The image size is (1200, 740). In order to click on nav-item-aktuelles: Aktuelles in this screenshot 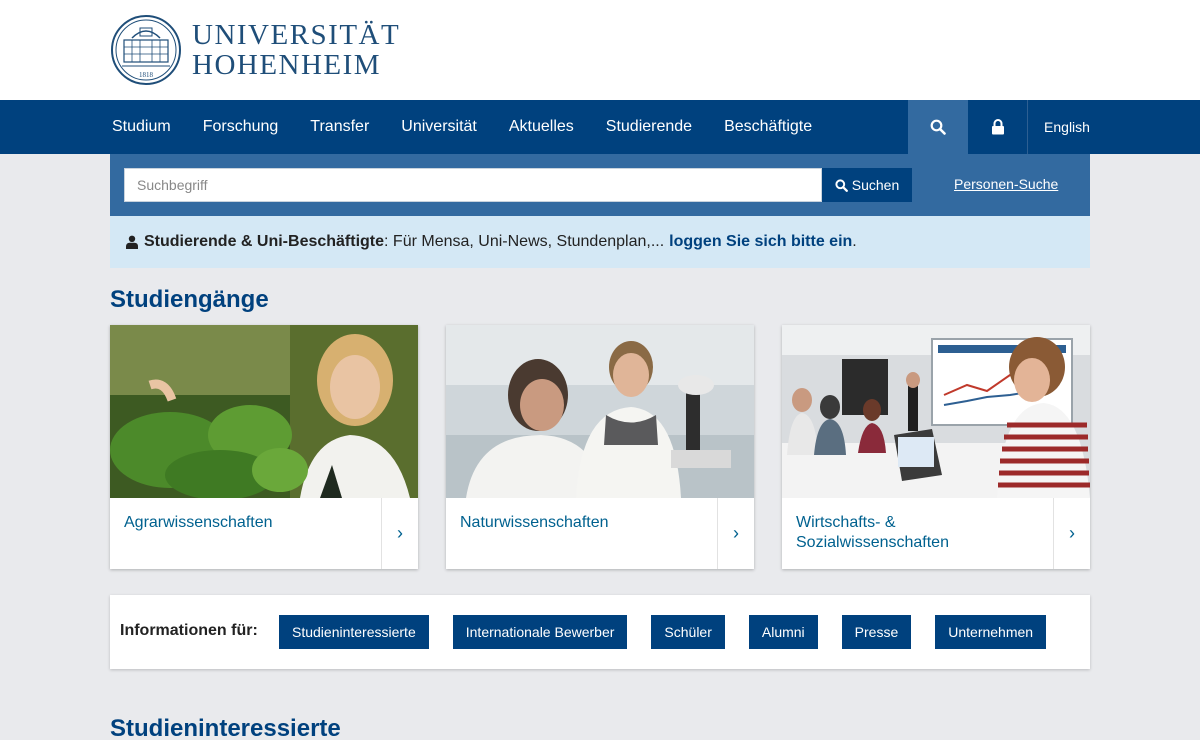, I will do `click(541, 127)`.